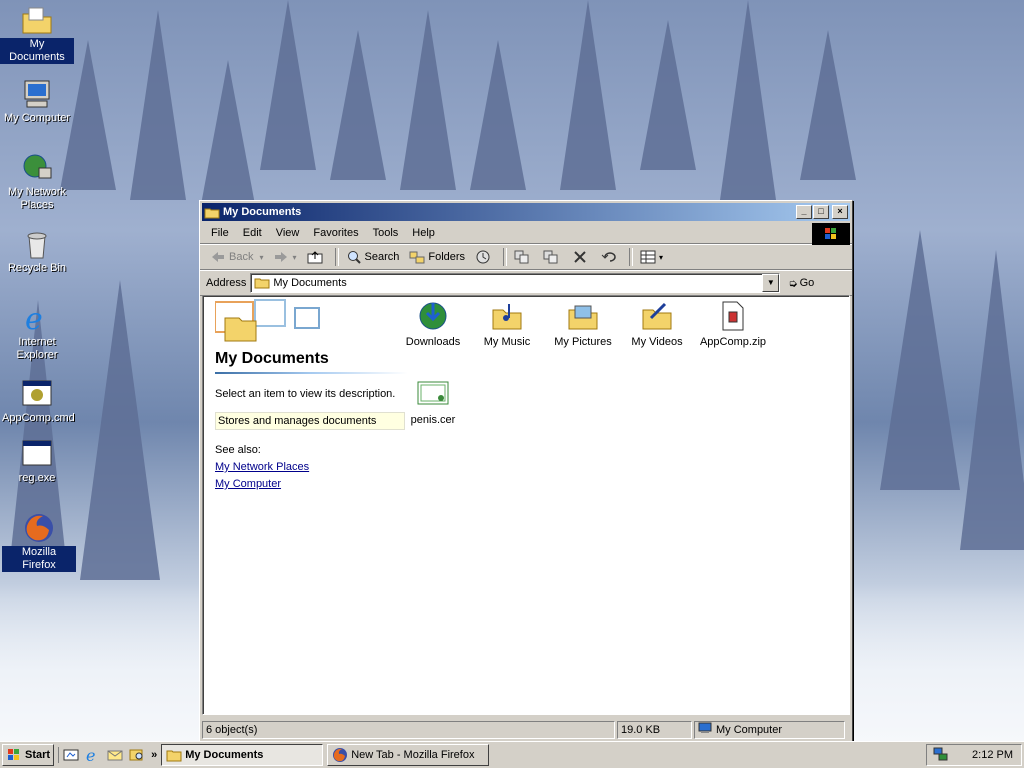 This screenshot has width=1024, height=768. I want to click on forward-dropdown-icon: ▾, so click(294, 257).